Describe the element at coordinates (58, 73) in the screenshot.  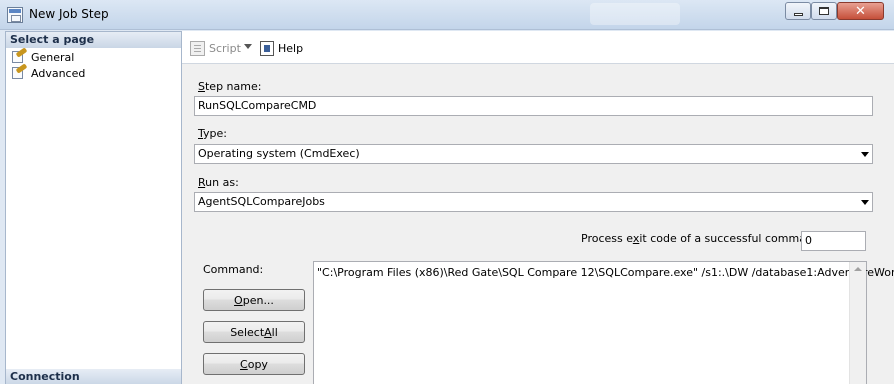
I see `page-item-label: Advanced` at that location.